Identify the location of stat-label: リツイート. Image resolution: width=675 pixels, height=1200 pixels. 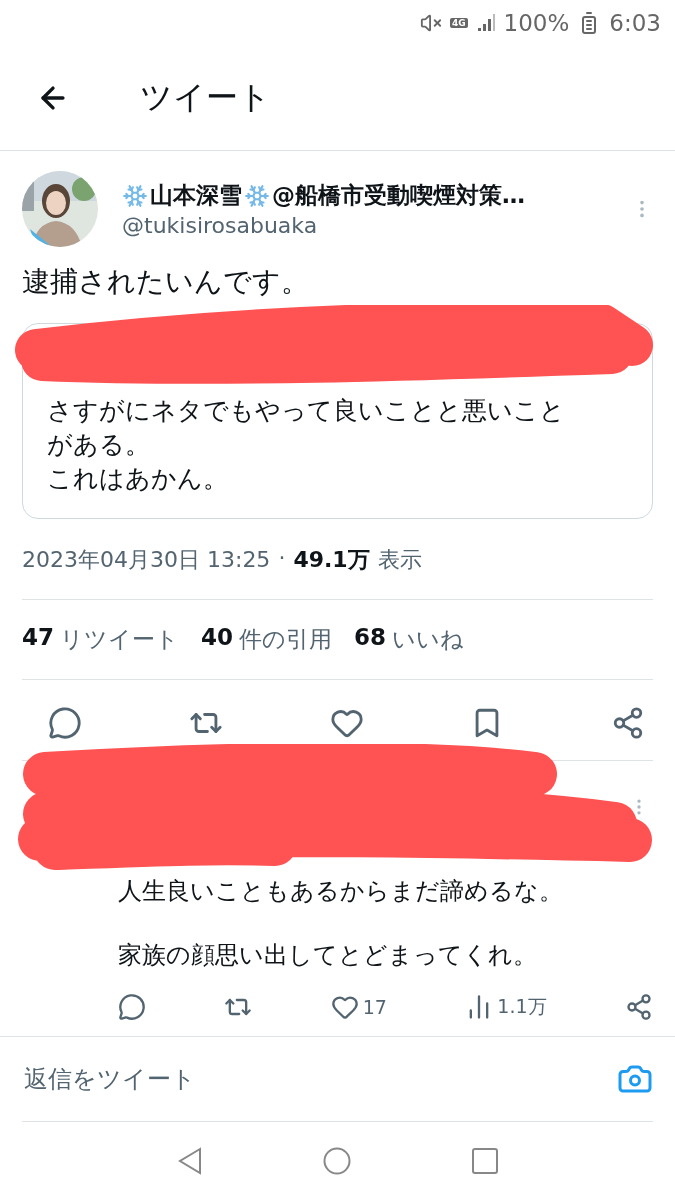
(119, 639).